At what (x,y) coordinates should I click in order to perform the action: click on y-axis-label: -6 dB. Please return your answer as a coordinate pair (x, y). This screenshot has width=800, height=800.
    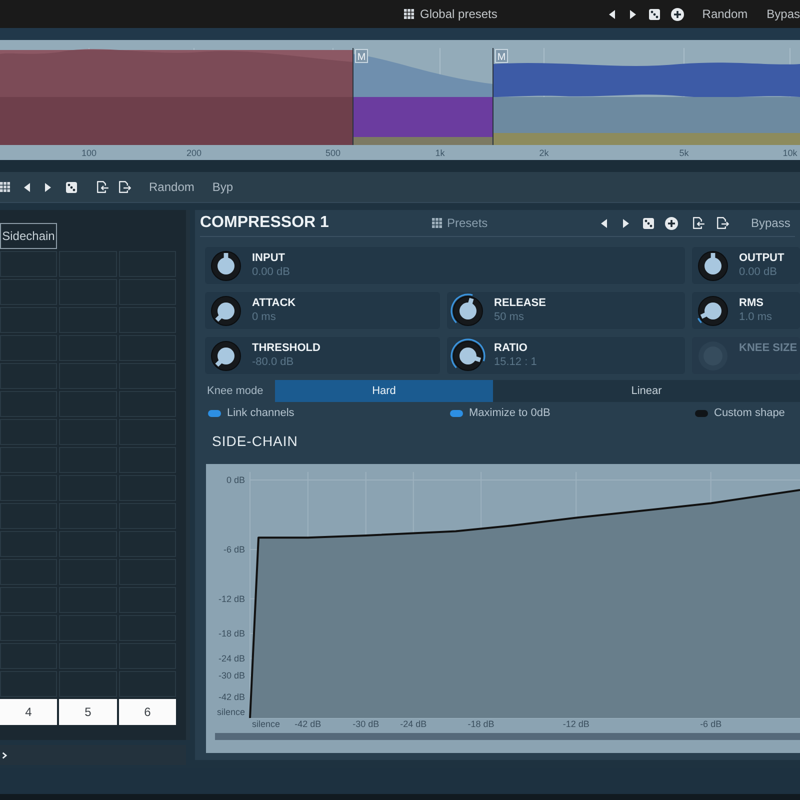
    Looking at the image, I should click on (234, 549).